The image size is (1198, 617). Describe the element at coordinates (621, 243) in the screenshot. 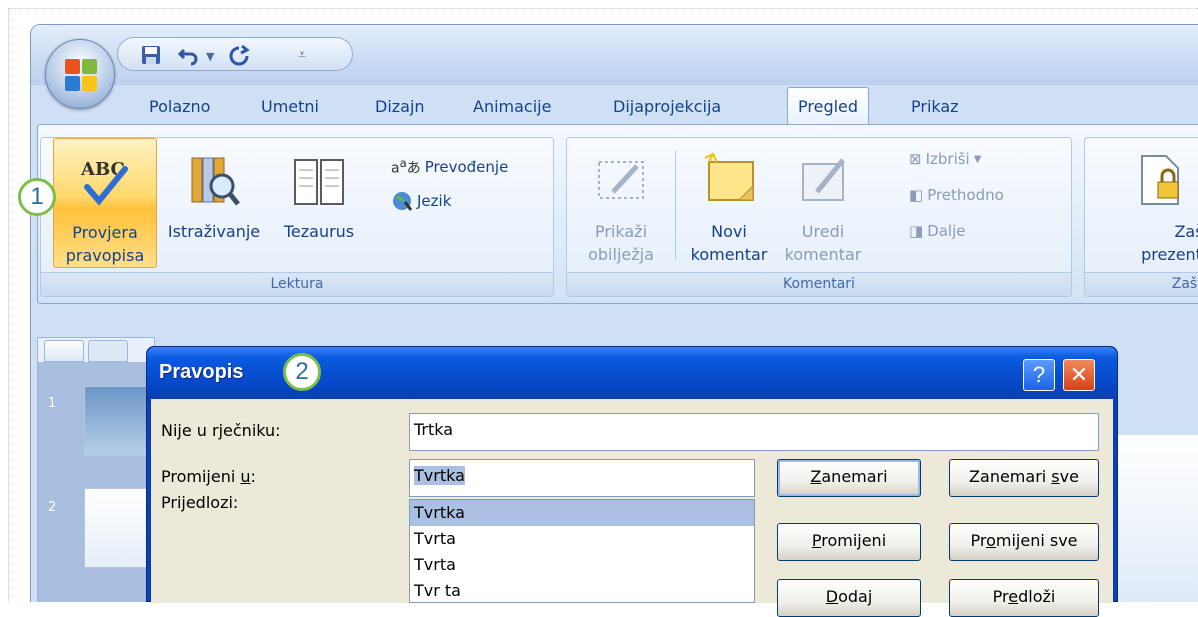

I see `show-markup-label: Prikaži obilježja` at that location.